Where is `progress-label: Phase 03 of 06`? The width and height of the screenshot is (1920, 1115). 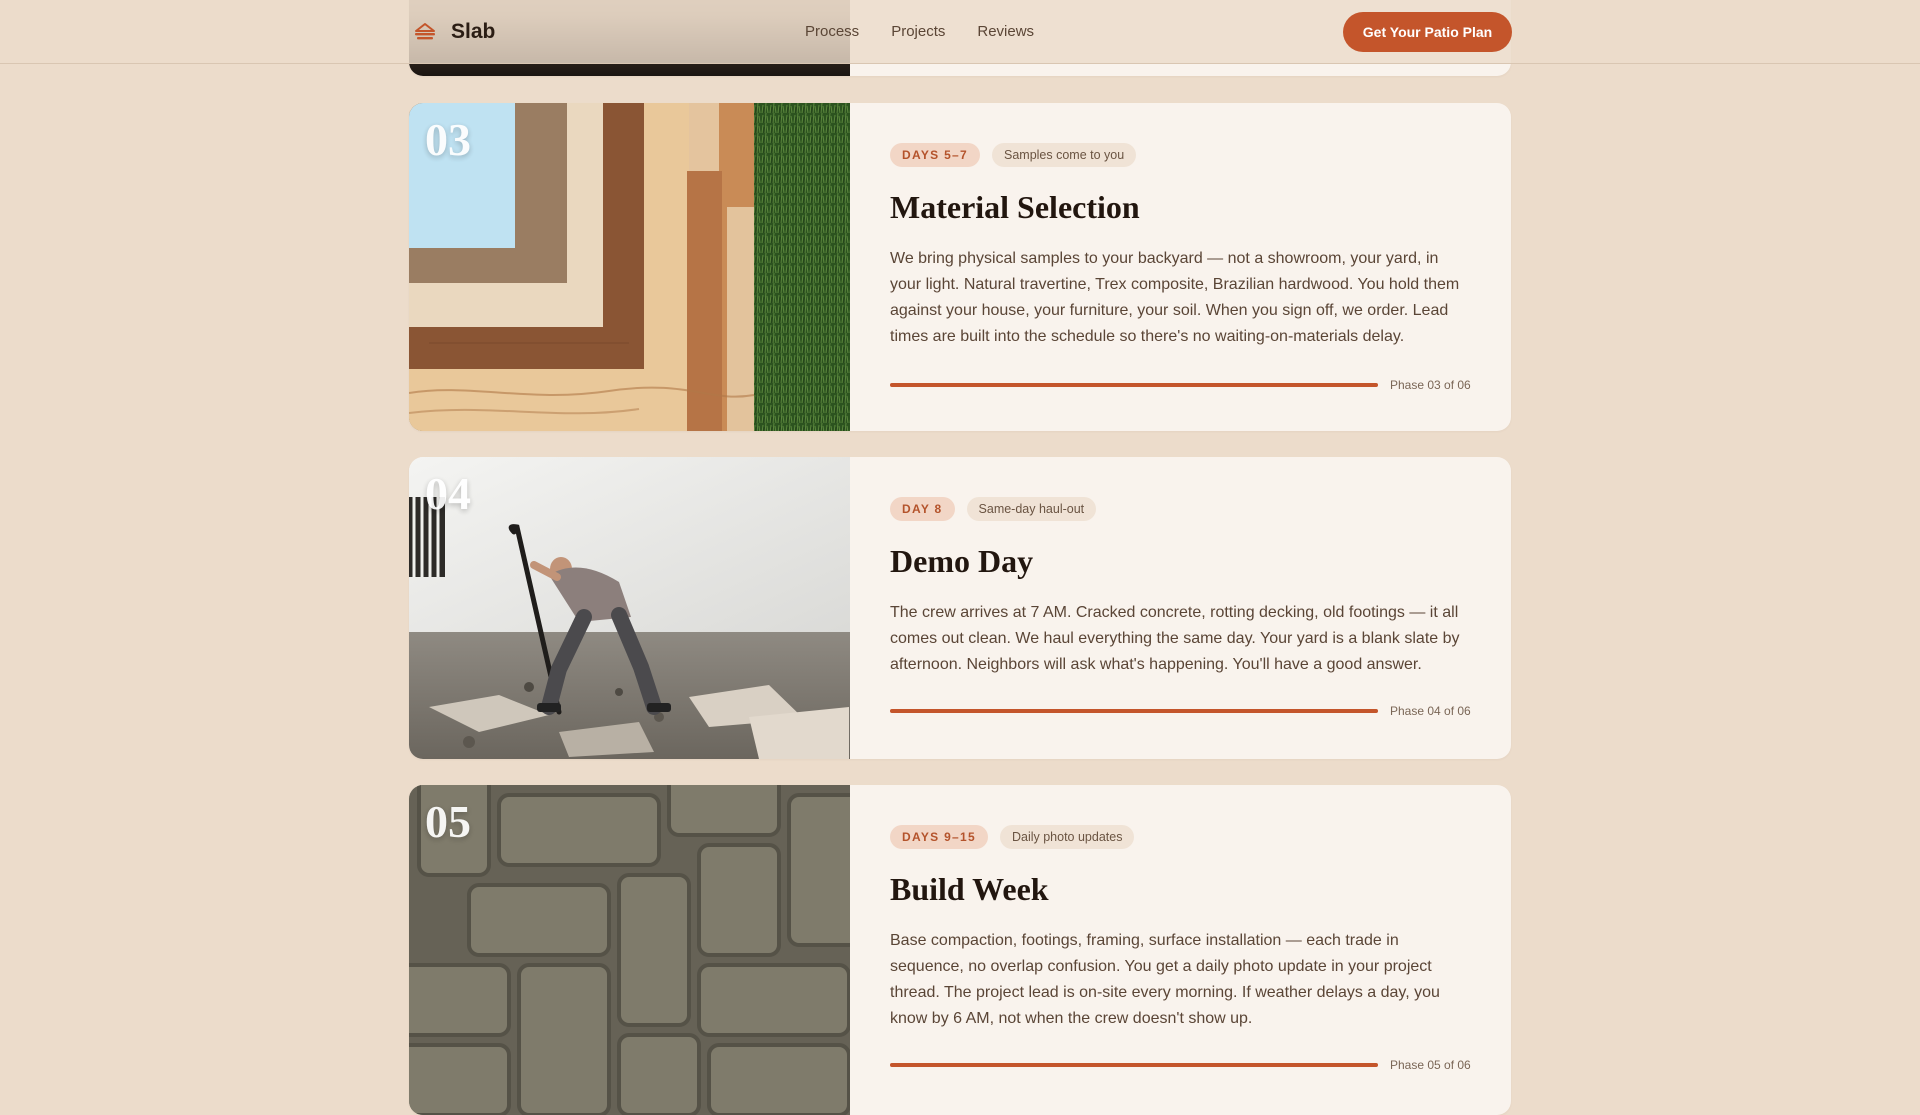
progress-label: Phase 03 of 06 is located at coordinates (1430, 385).